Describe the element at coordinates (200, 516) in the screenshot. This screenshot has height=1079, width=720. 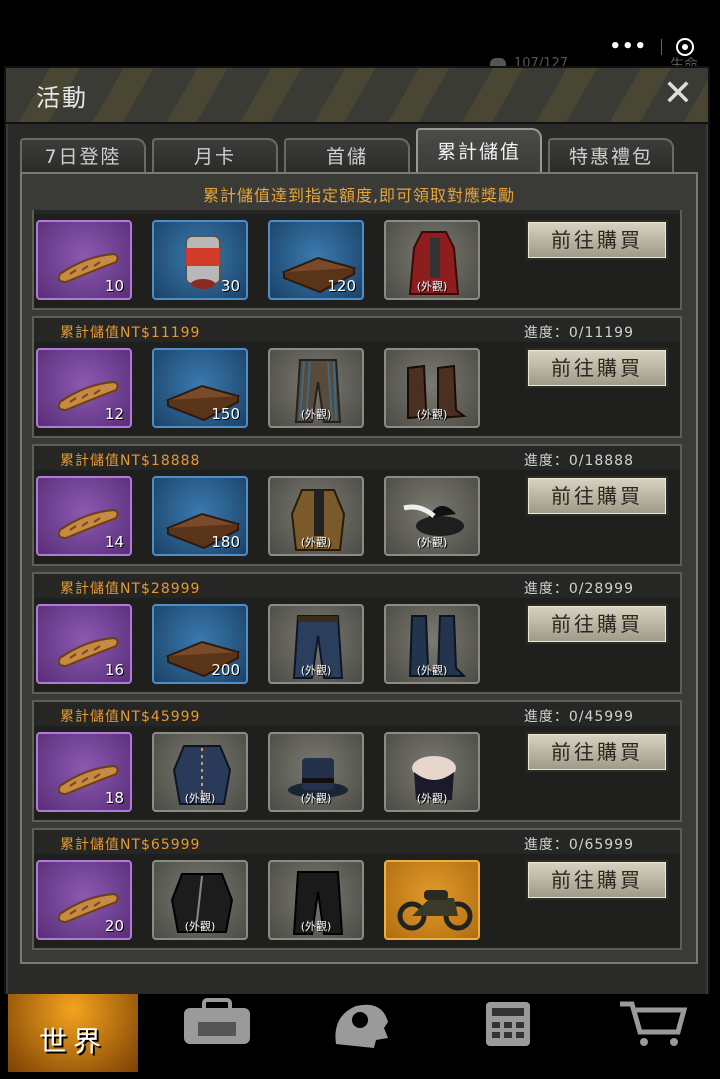
I see `reward-item-slot: 180` at that location.